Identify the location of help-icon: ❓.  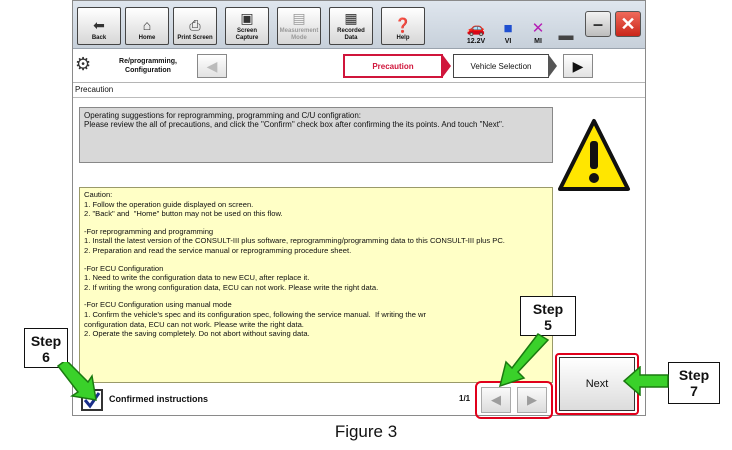
(403, 25).